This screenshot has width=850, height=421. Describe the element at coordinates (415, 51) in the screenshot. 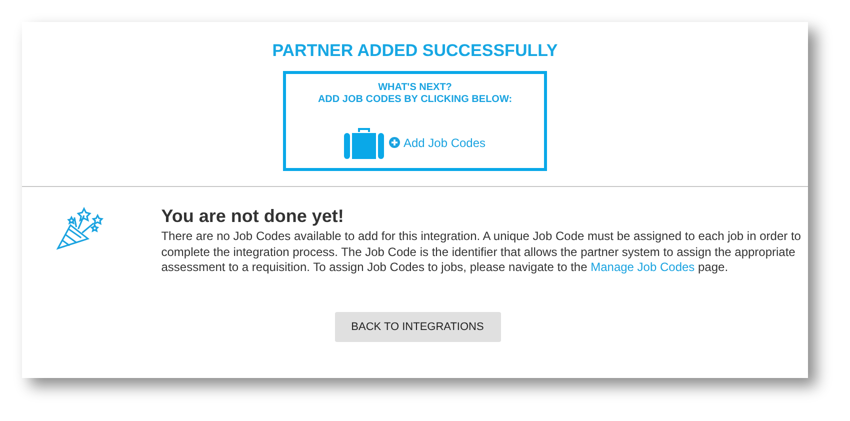

I see `page-title: PARTNER ADDED SUCCESSFULLY` at that location.